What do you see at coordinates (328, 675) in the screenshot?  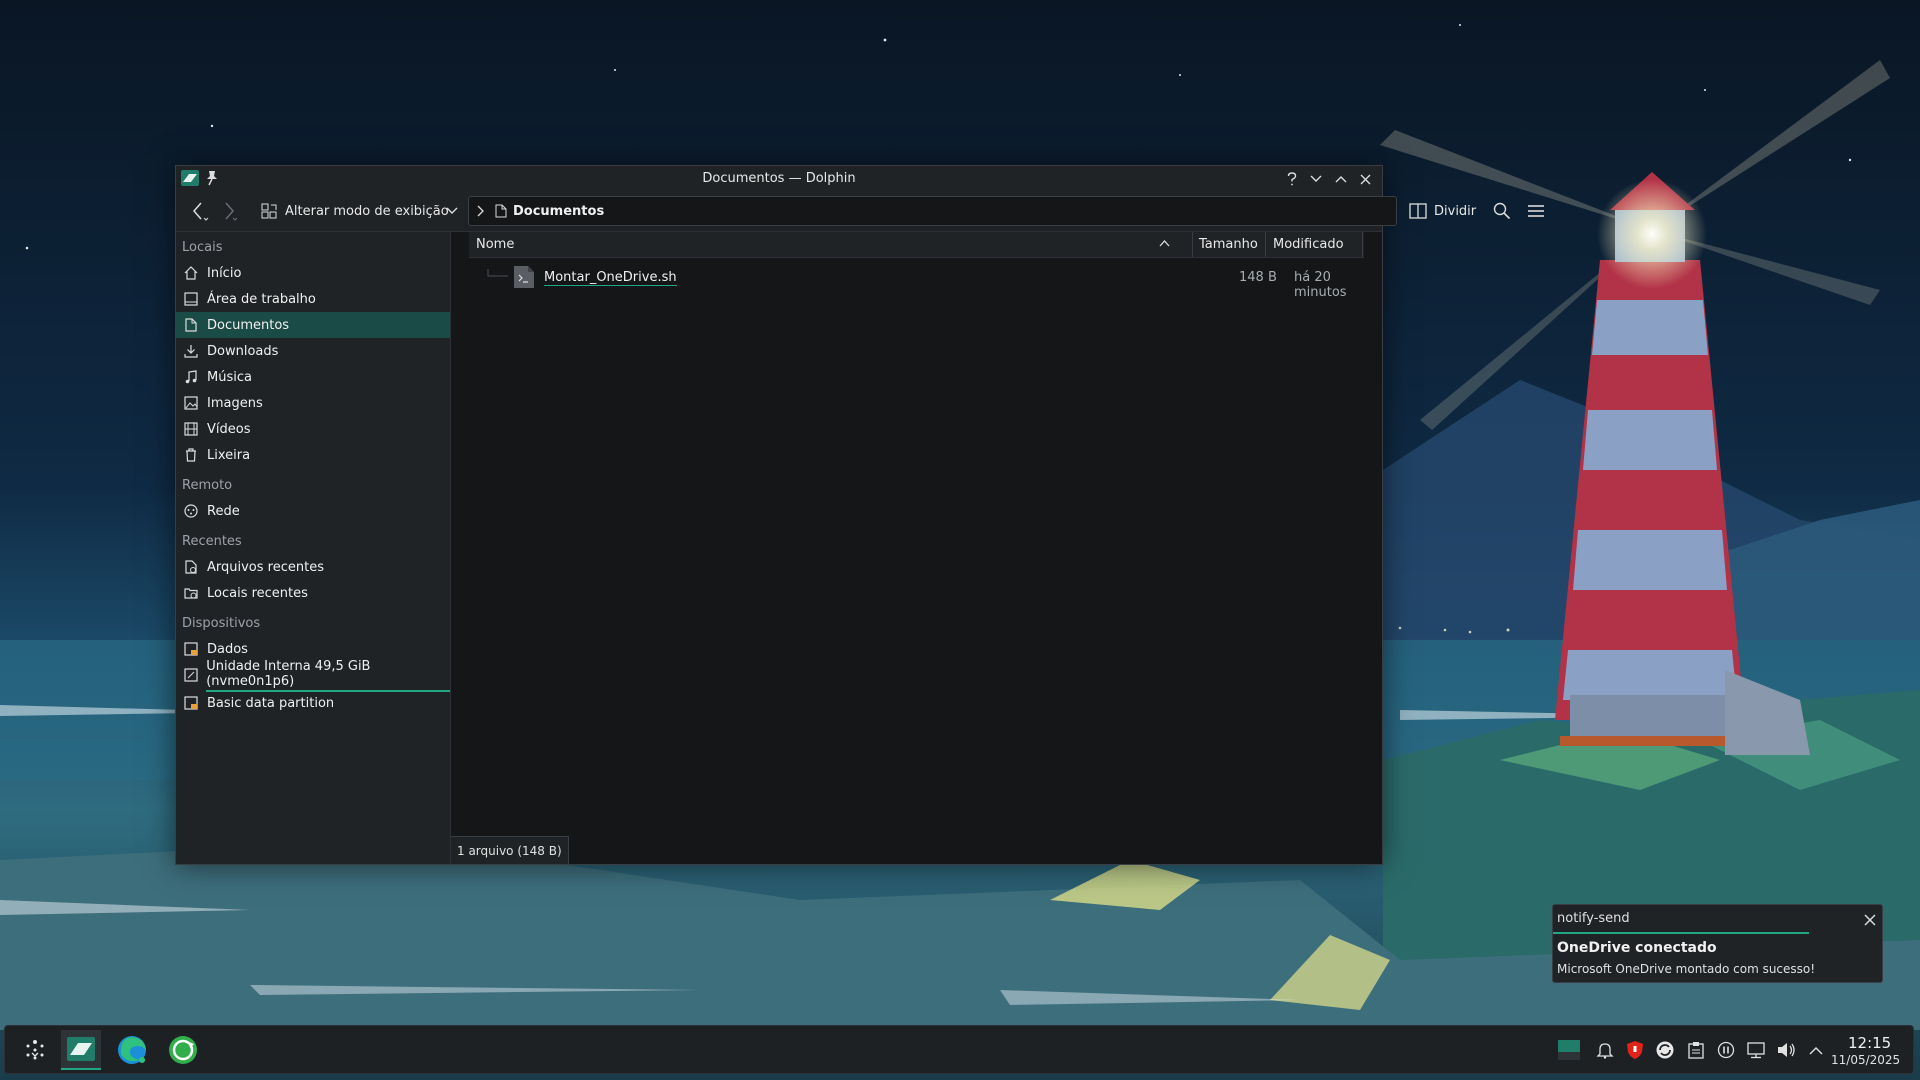 I see `sidebar-item-label: Unidade Interna 49,5 GiB (nvme0n1p6)` at bounding box center [328, 675].